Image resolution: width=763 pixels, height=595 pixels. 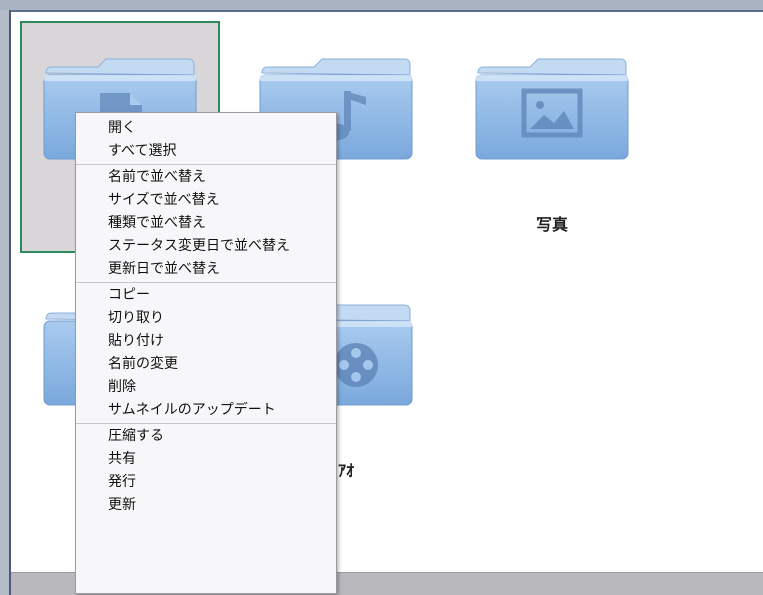 I want to click on menu-item-sort-by-name: 名前で並べ替え, so click(x=206, y=177).